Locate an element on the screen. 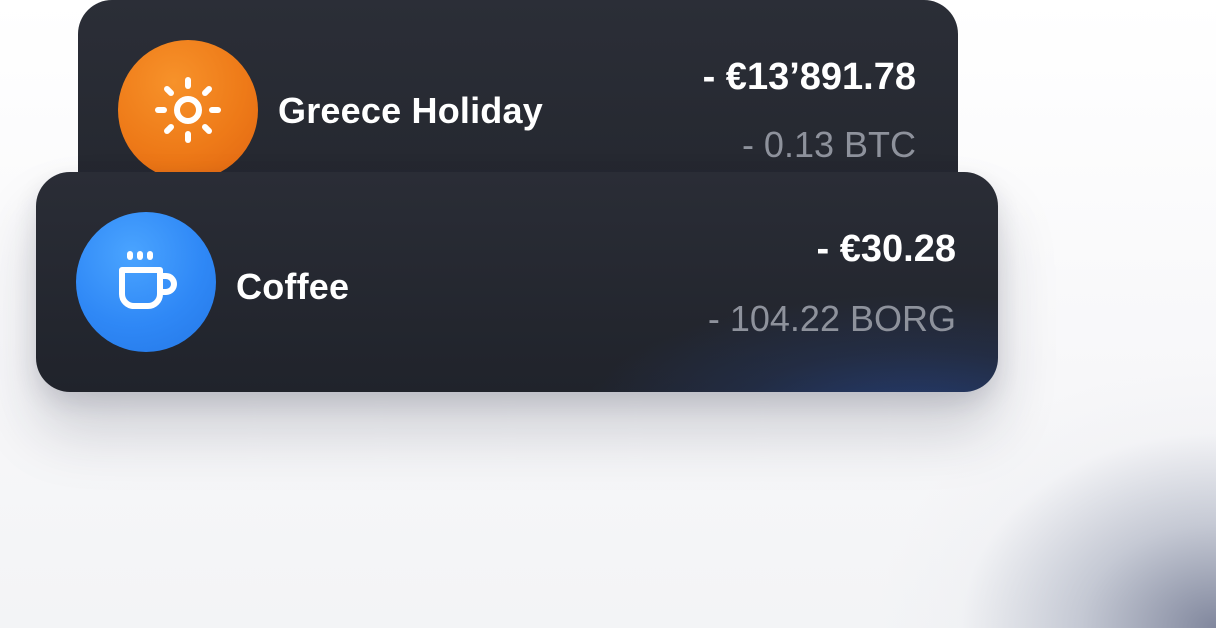  coffee-cup-icon is located at coordinates (148, 280).